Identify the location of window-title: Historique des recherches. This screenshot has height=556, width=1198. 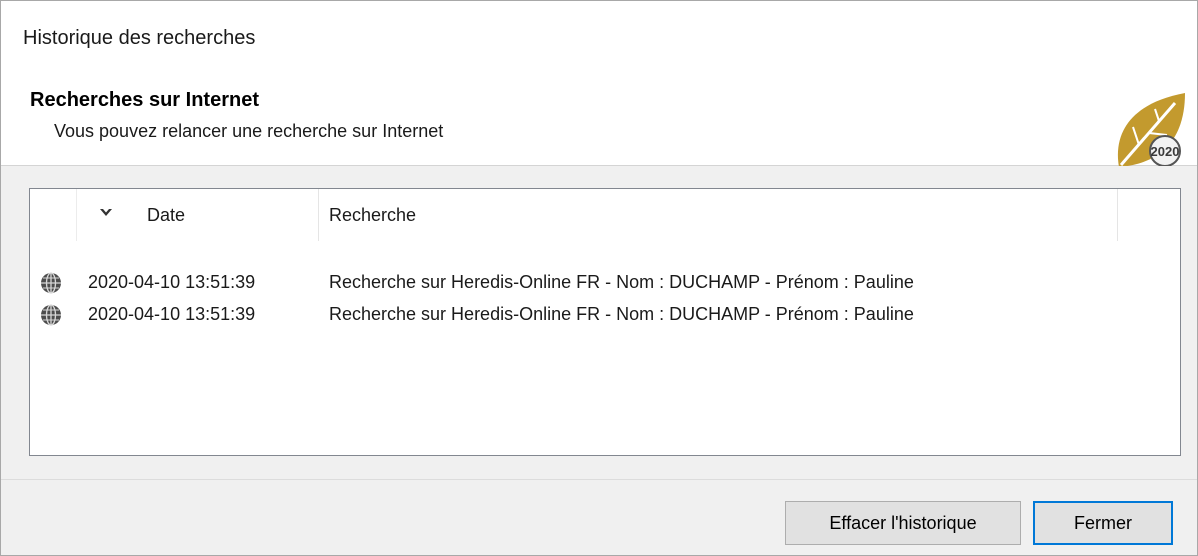
(139, 38).